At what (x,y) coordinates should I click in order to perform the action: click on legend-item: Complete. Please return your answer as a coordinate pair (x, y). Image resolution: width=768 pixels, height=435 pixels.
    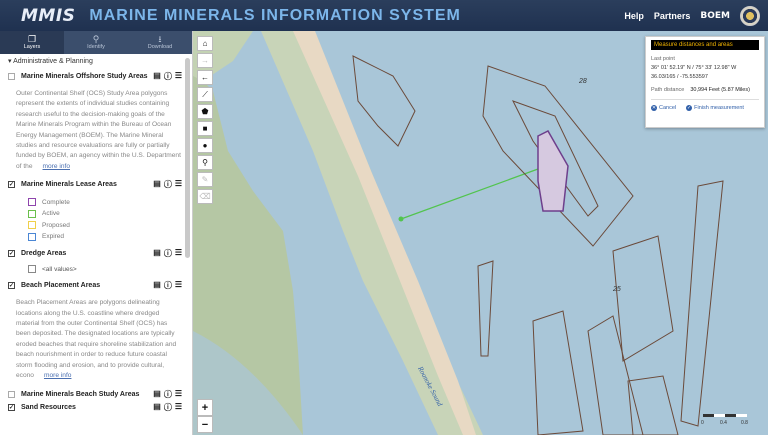
    Looking at the image, I should click on (105, 202).